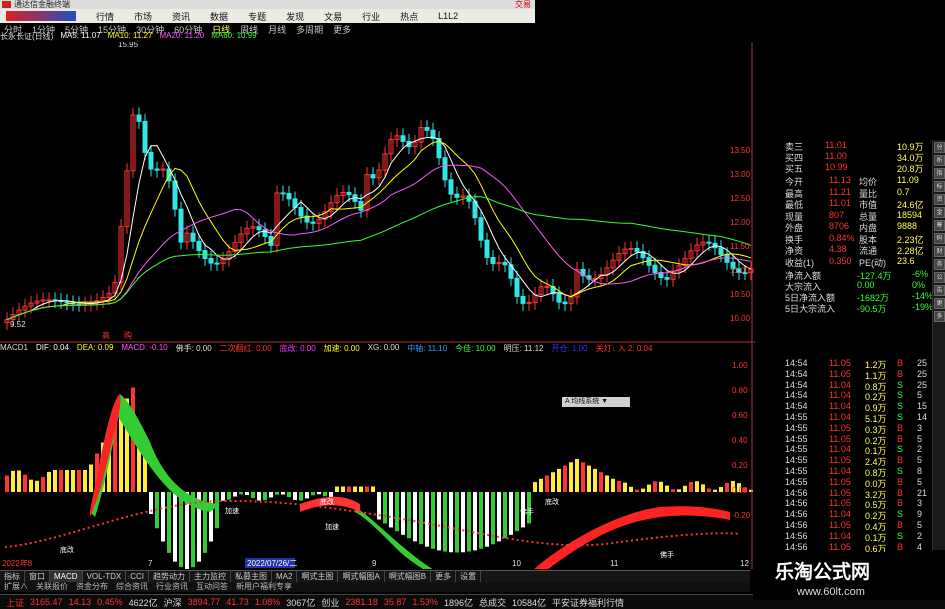 Image resolution: width=945 pixels, height=609 pixels. I want to click on date-cursor-label: 2022/07/26/二, so click(272, 563).